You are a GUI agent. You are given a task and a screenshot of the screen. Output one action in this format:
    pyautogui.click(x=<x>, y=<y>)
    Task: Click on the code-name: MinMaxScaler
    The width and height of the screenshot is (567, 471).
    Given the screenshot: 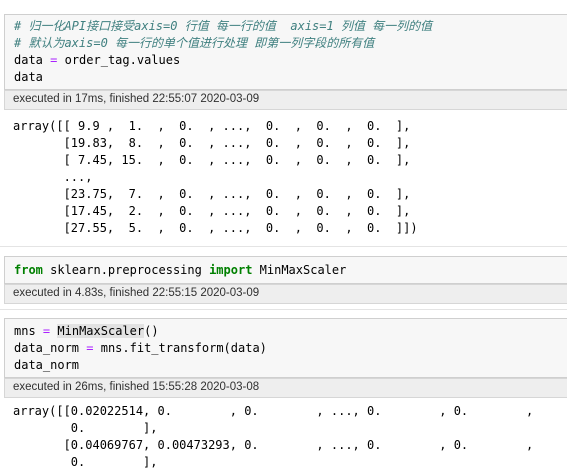 What is the action you would take?
    pyautogui.click(x=299, y=270)
    